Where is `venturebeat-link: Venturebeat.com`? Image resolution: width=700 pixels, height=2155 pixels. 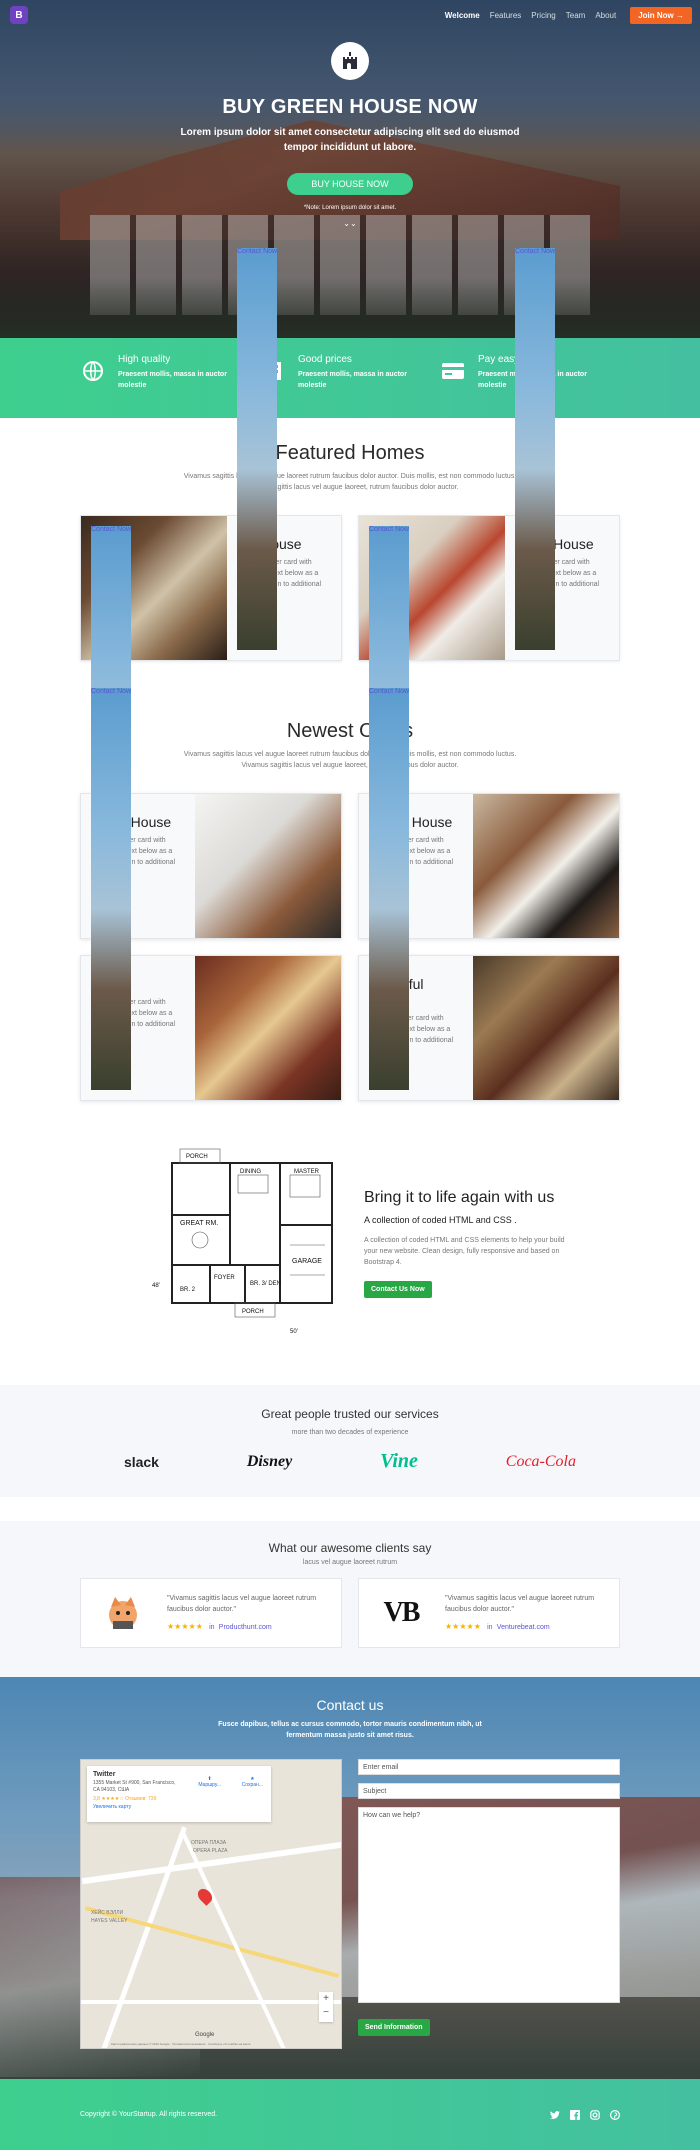 venturebeat-link: Venturebeat.com is located at coordinates (523, 1627).